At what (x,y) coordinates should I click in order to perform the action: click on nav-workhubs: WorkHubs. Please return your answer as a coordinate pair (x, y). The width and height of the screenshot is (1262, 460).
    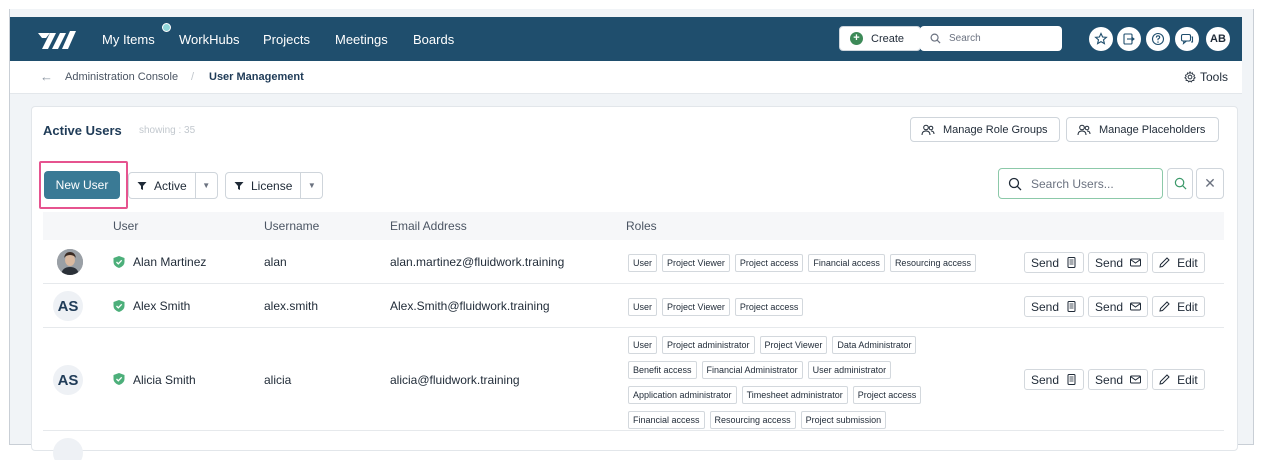
    Looking at the image, I should click on (209, 39).